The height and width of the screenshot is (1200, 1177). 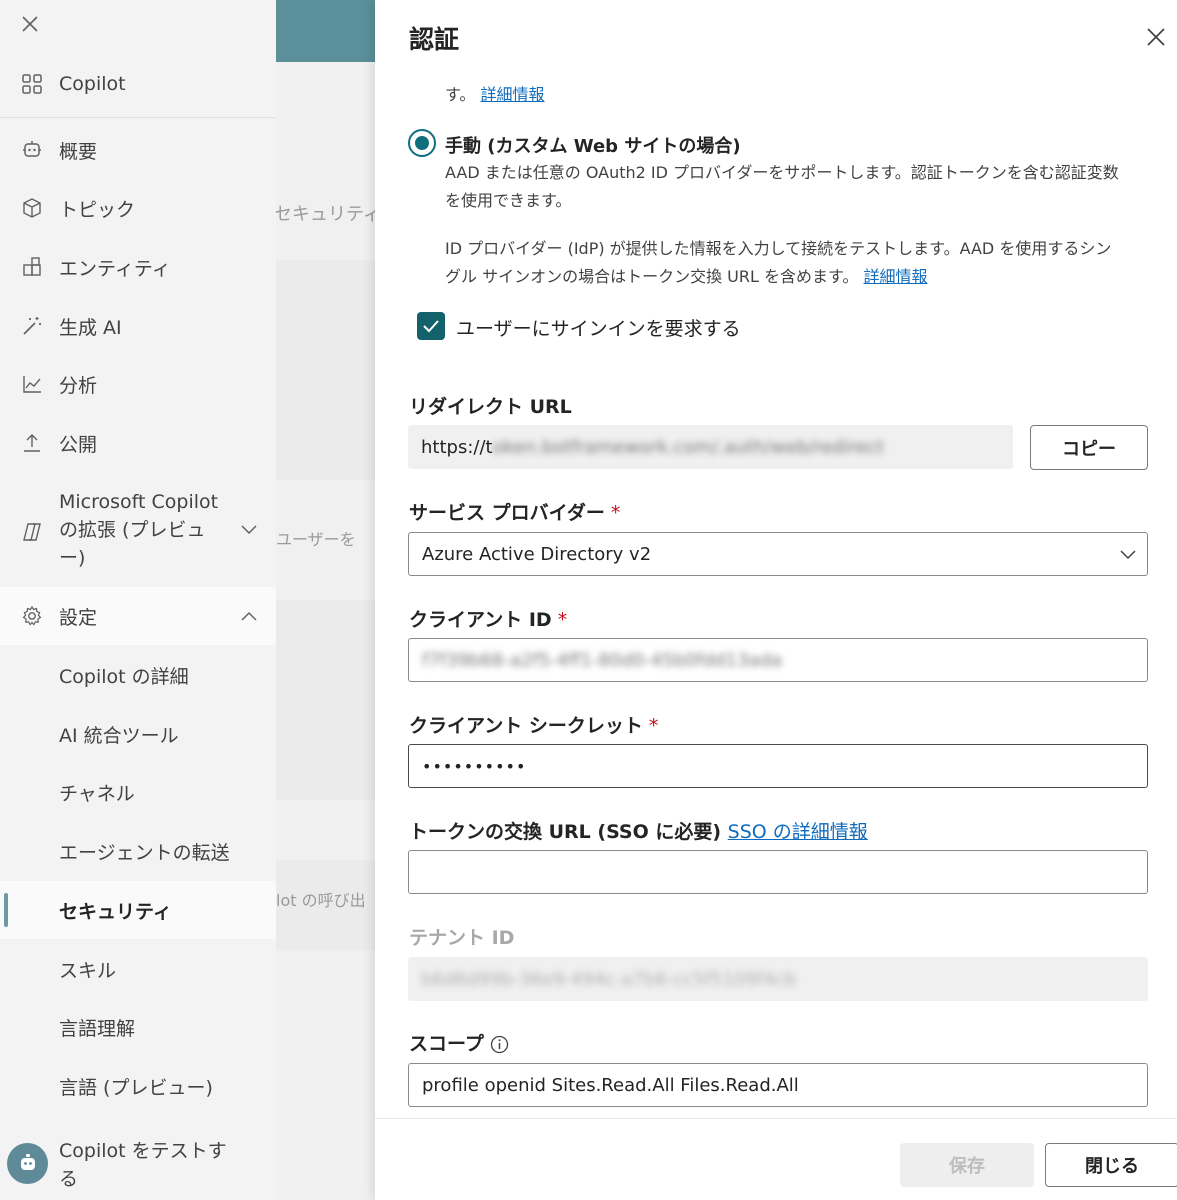 I want to click on nav-item-overview: 概要, so click(x=138, y=150).